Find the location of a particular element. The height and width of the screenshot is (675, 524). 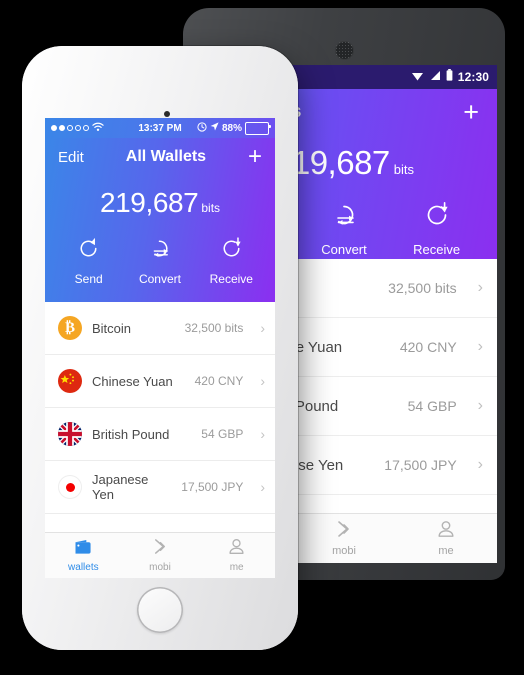

android-wallet-amount: 420 CNY is located at coordinates (428, 347).